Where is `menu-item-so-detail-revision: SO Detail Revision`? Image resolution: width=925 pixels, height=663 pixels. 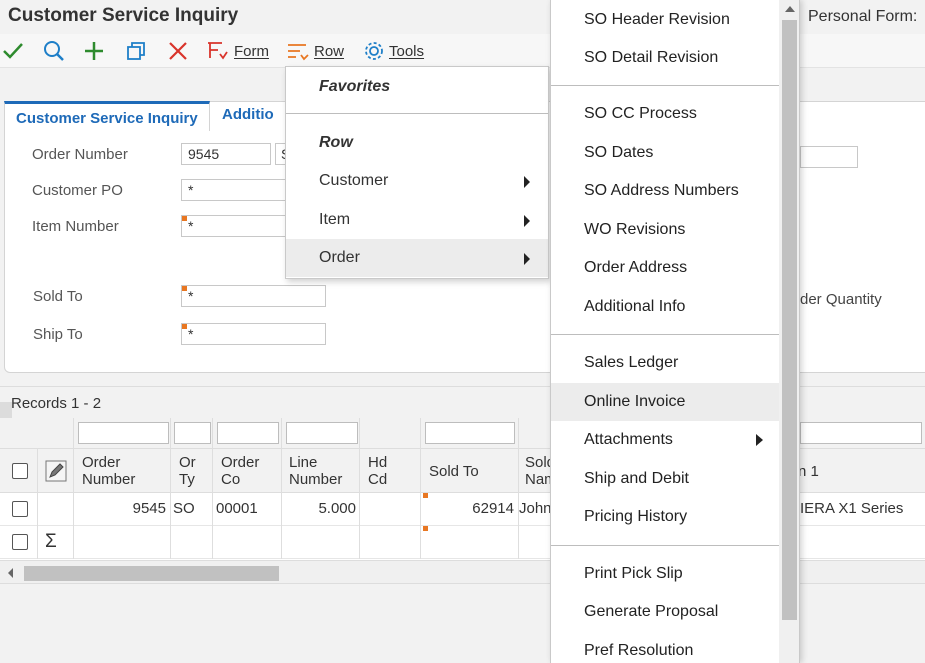 menu-item-so-detail-revision: SO Detail Revision is located at coordinates (665, 58).